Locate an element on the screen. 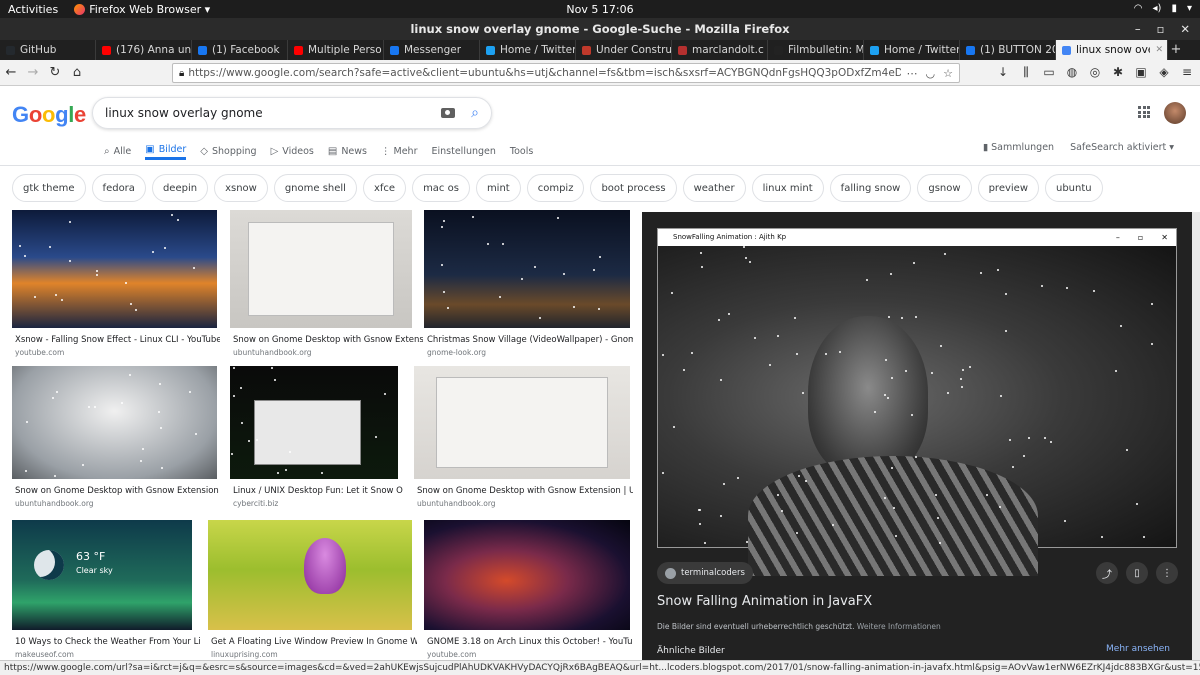 This screenshot has width=1200, height=675. avatar is located at coordinates (1175, 113).